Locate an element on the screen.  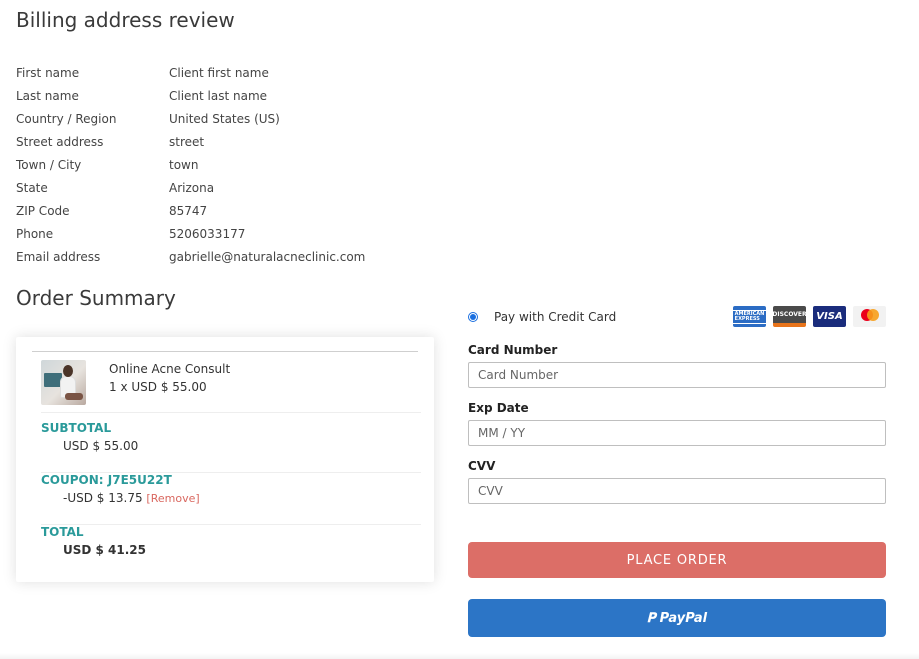
exp-date-label: Exp Date is located at coordinates (498, 408).